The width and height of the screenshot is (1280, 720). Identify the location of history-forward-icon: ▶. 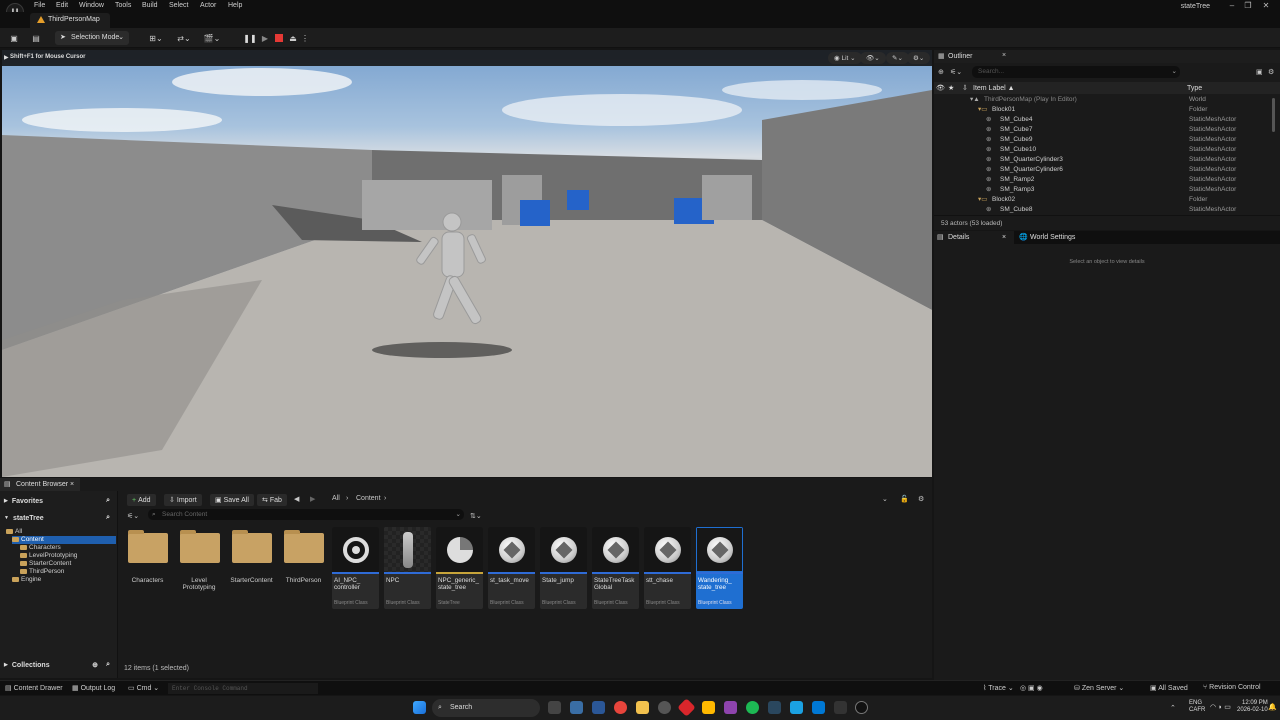
(312, 499).